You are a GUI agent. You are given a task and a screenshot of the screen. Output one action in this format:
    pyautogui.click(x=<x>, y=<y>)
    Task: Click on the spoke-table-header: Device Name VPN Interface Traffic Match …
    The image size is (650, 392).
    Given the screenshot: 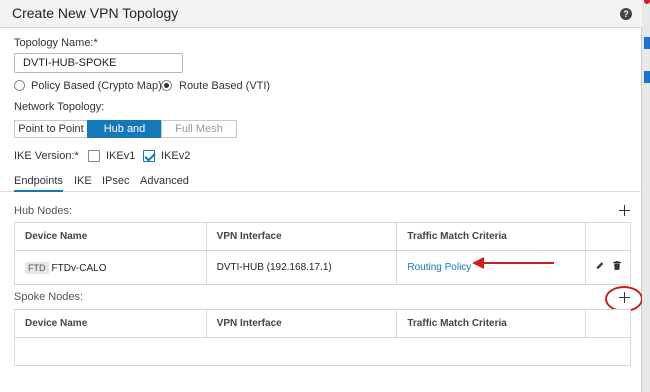 What is the action you would take?
    pyautogui.click(x=322, y=323)
    